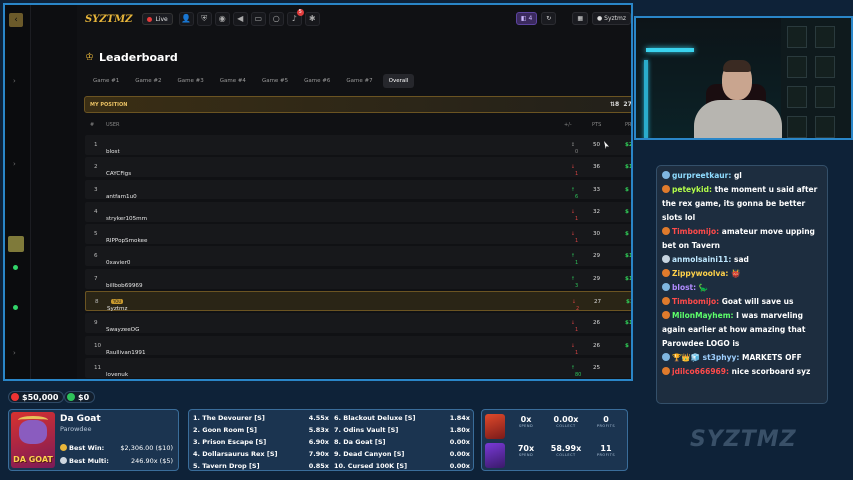 The width and height of the screenshot is (853, 480). I want to click on table-header: # USER +/- PTS PRI, so click(359, 126).